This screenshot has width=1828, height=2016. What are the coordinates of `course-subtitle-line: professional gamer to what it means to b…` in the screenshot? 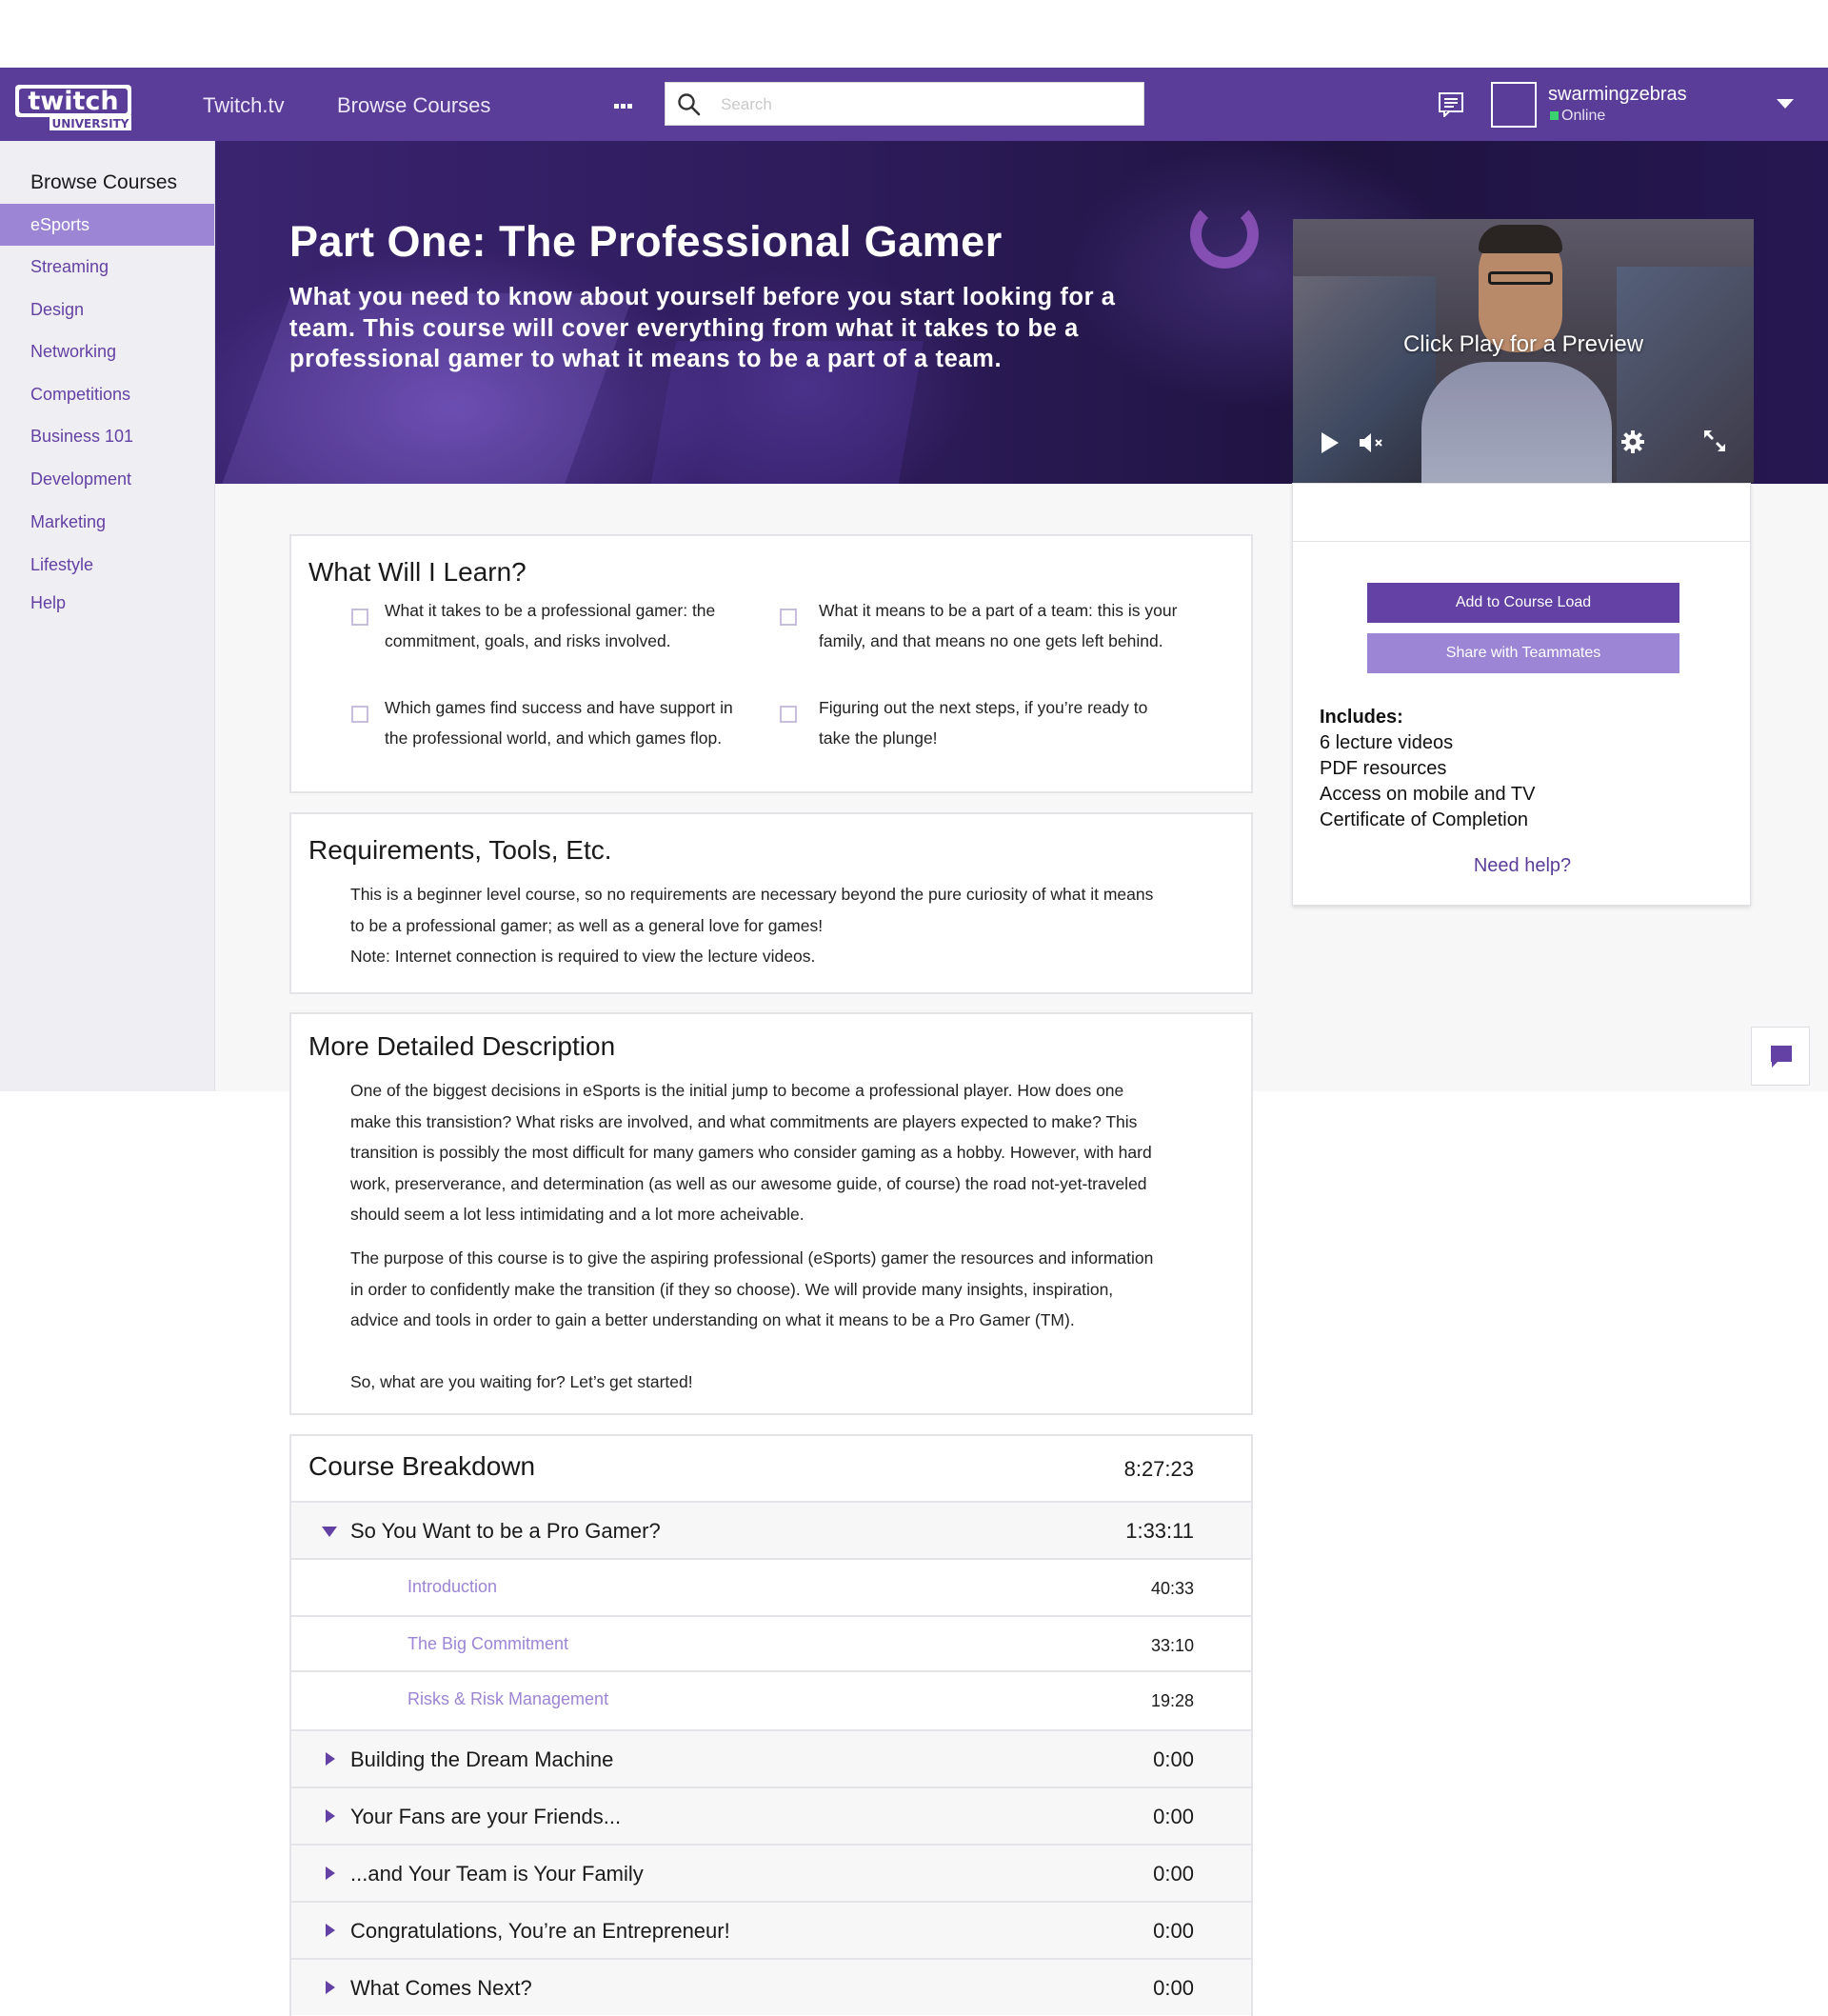 It's located at (646, 359).